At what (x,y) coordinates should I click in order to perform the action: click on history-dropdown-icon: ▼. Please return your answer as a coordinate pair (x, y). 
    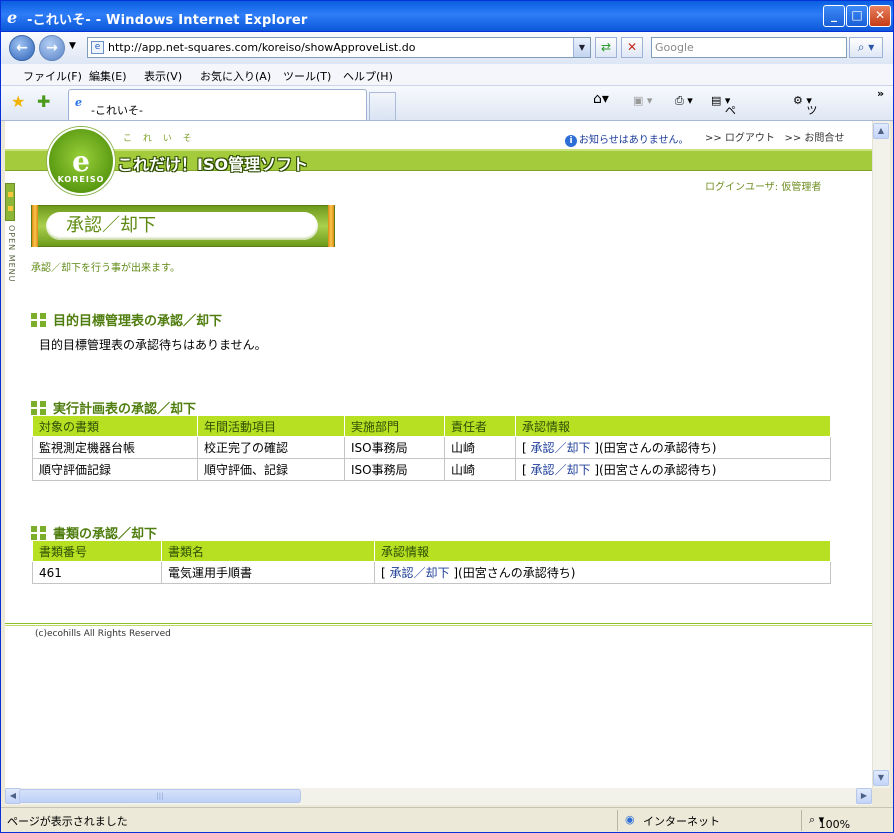
    Looking at the image, I should click on (72, 46).